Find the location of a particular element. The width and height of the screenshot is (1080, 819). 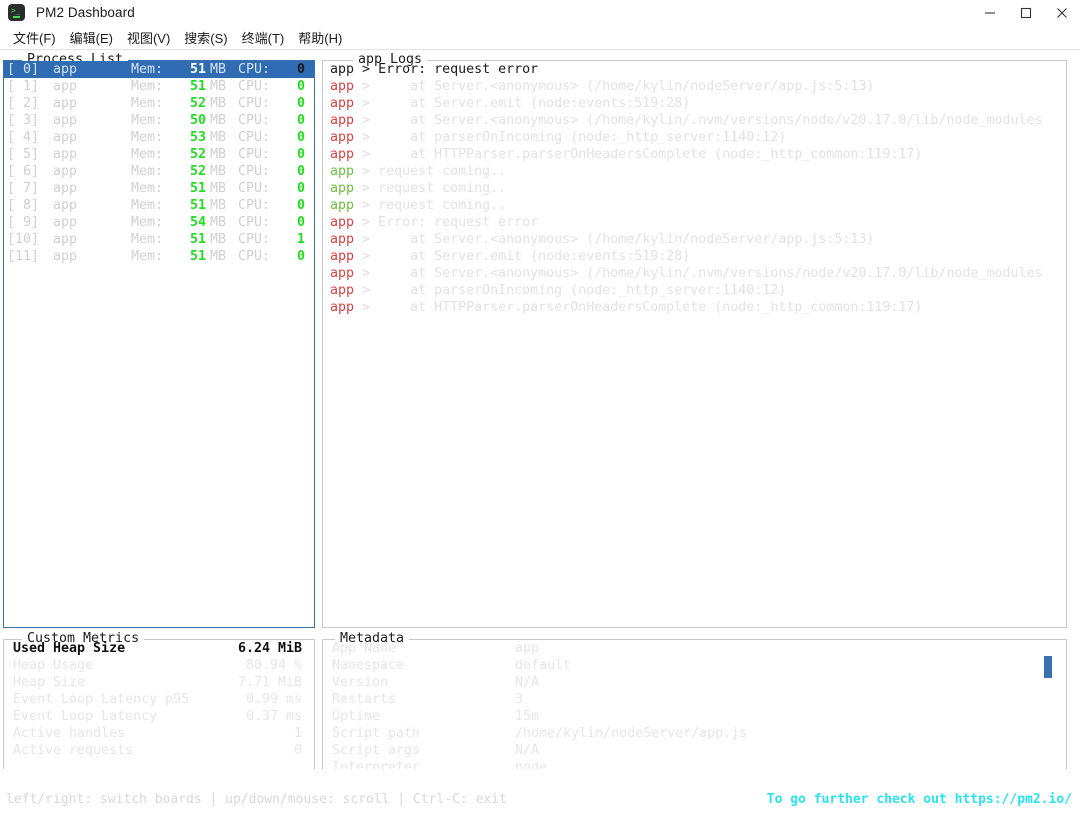

process-index: [ 1] is located at coordinates (23, 86).